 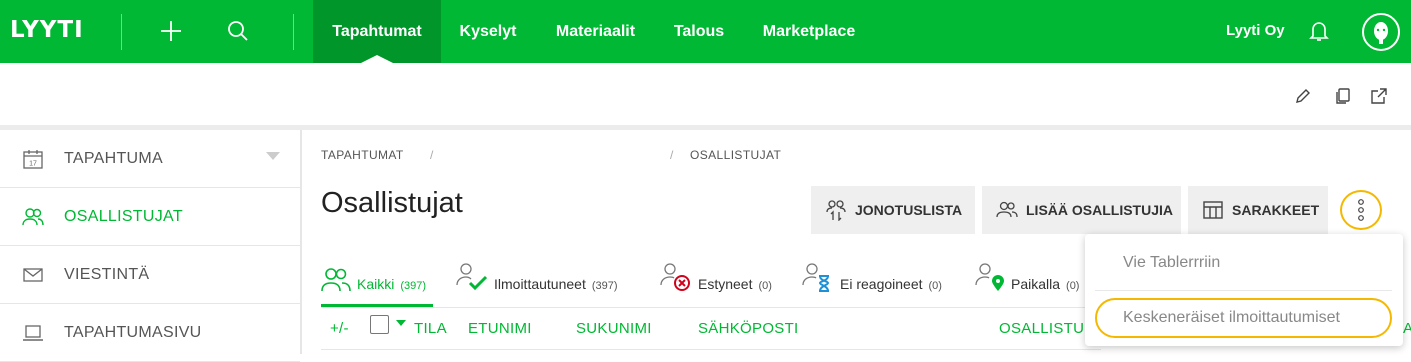 What do you see at coordinates (711, 349) in the screenshot?
I see `table-header-divider` at bounding box center [711, 349].